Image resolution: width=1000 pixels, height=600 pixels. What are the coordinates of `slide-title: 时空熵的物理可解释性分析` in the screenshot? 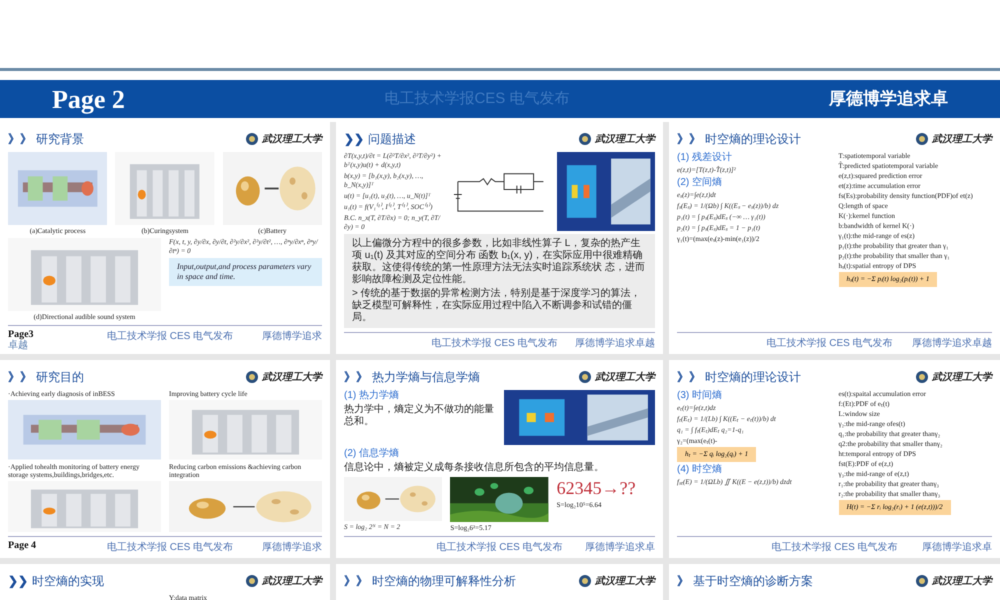 It's located at (444, 581).